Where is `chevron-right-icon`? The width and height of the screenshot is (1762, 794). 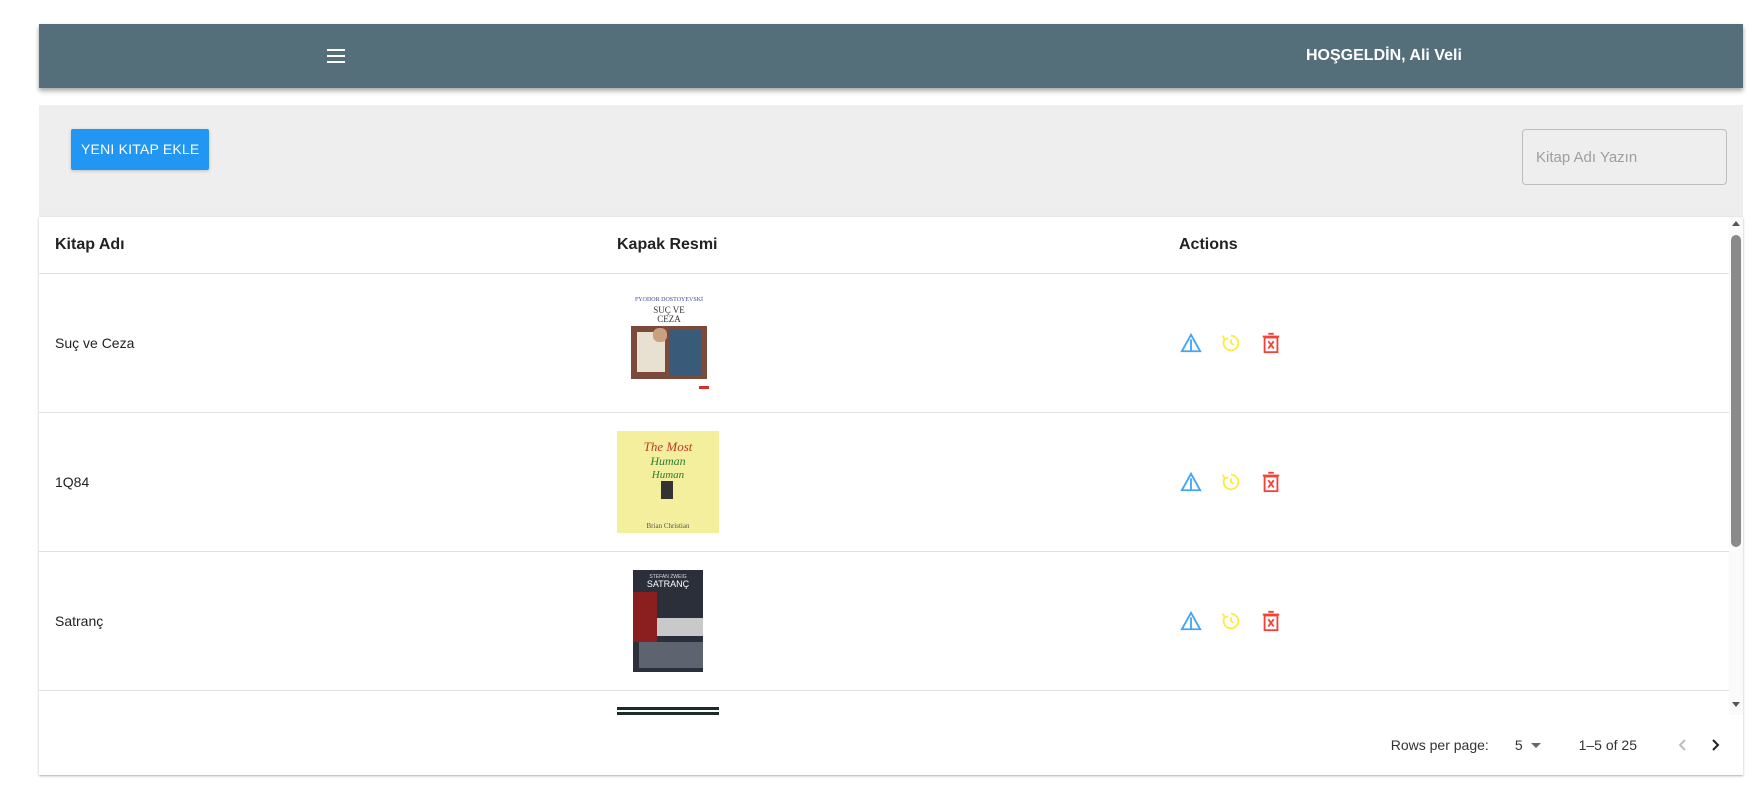
chevron-right-icon is located at coordinates (1716, 745).